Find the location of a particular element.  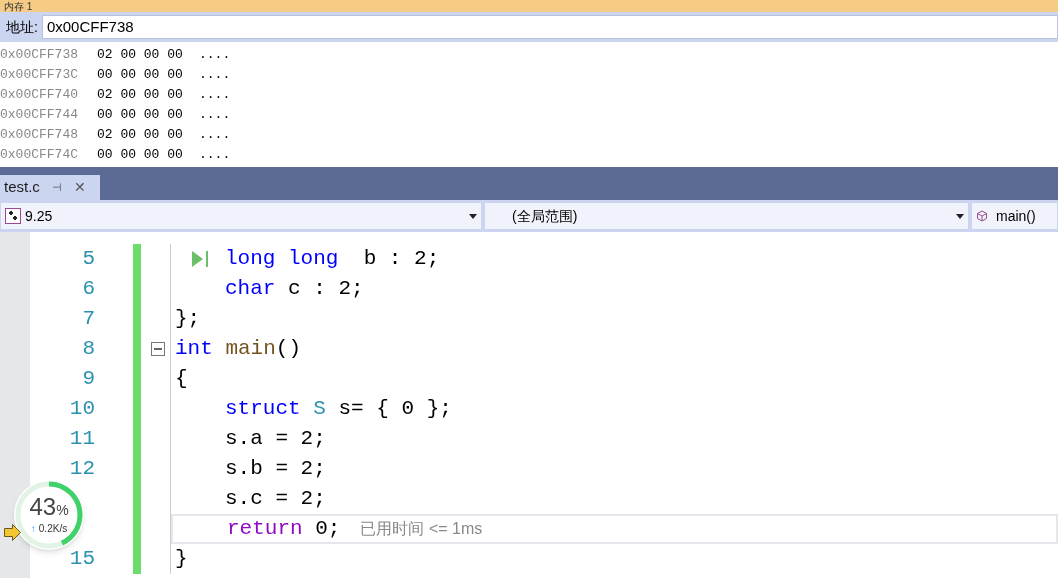

speed-widget: 43% ↑ 0.2K/s is located at coordinates (49, 515).